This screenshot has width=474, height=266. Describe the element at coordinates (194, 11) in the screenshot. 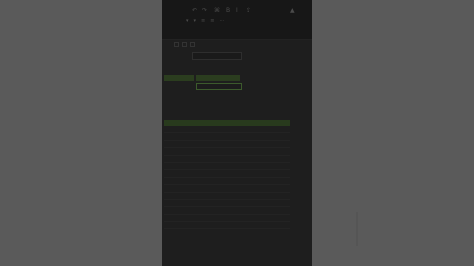

I see `undo-icon: ↶` at that location.